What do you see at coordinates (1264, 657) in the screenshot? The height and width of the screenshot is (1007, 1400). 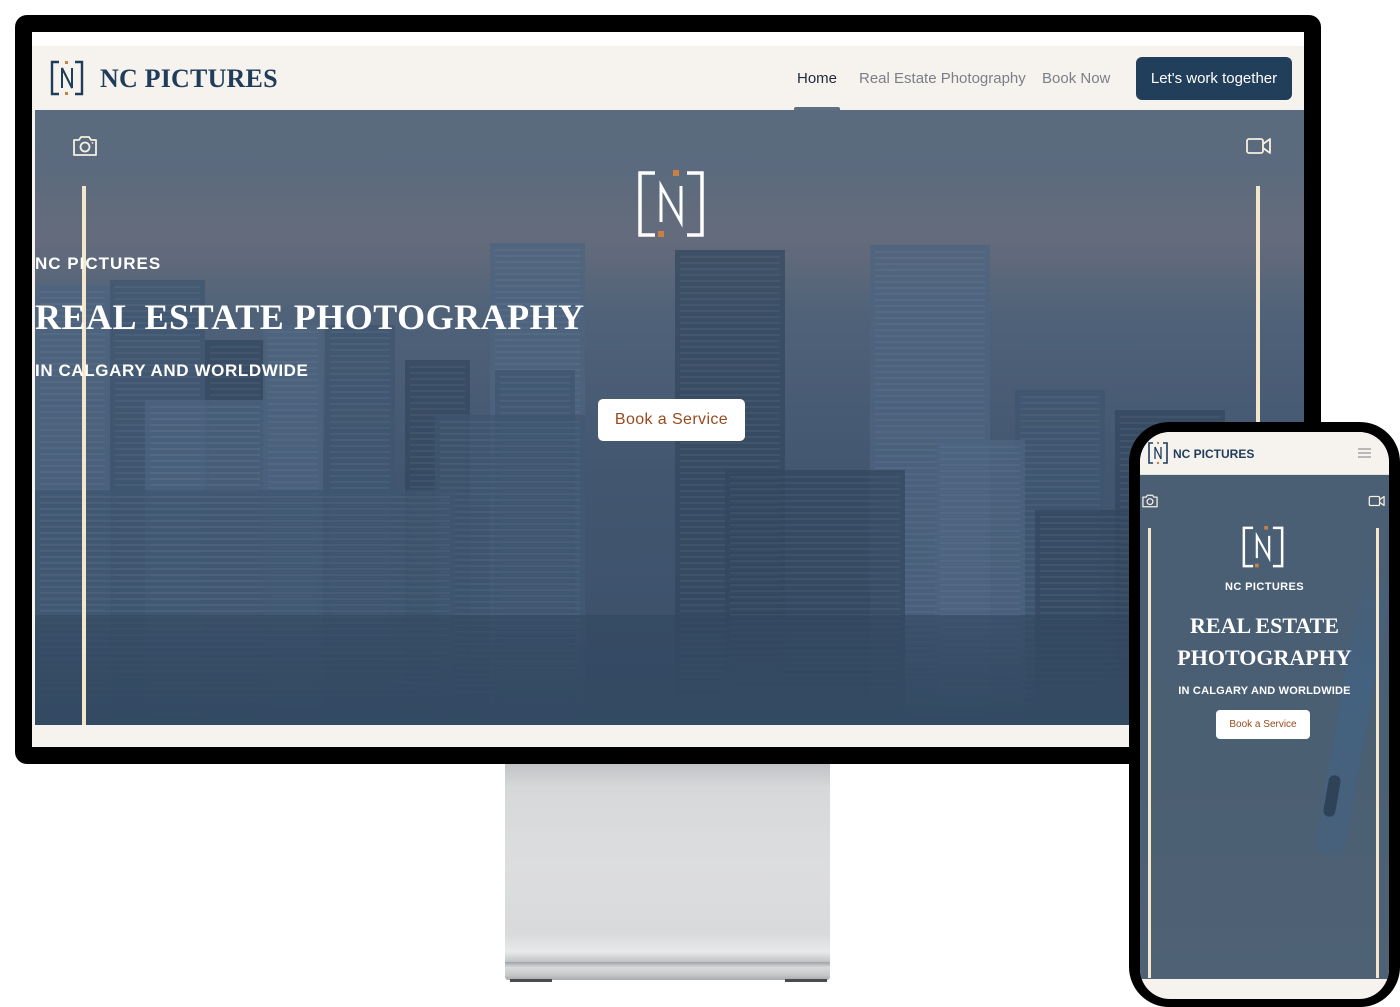 I see `mobile-hero-title-line2: PHOTOGRAPHY` at bounding box center [1264, 657].